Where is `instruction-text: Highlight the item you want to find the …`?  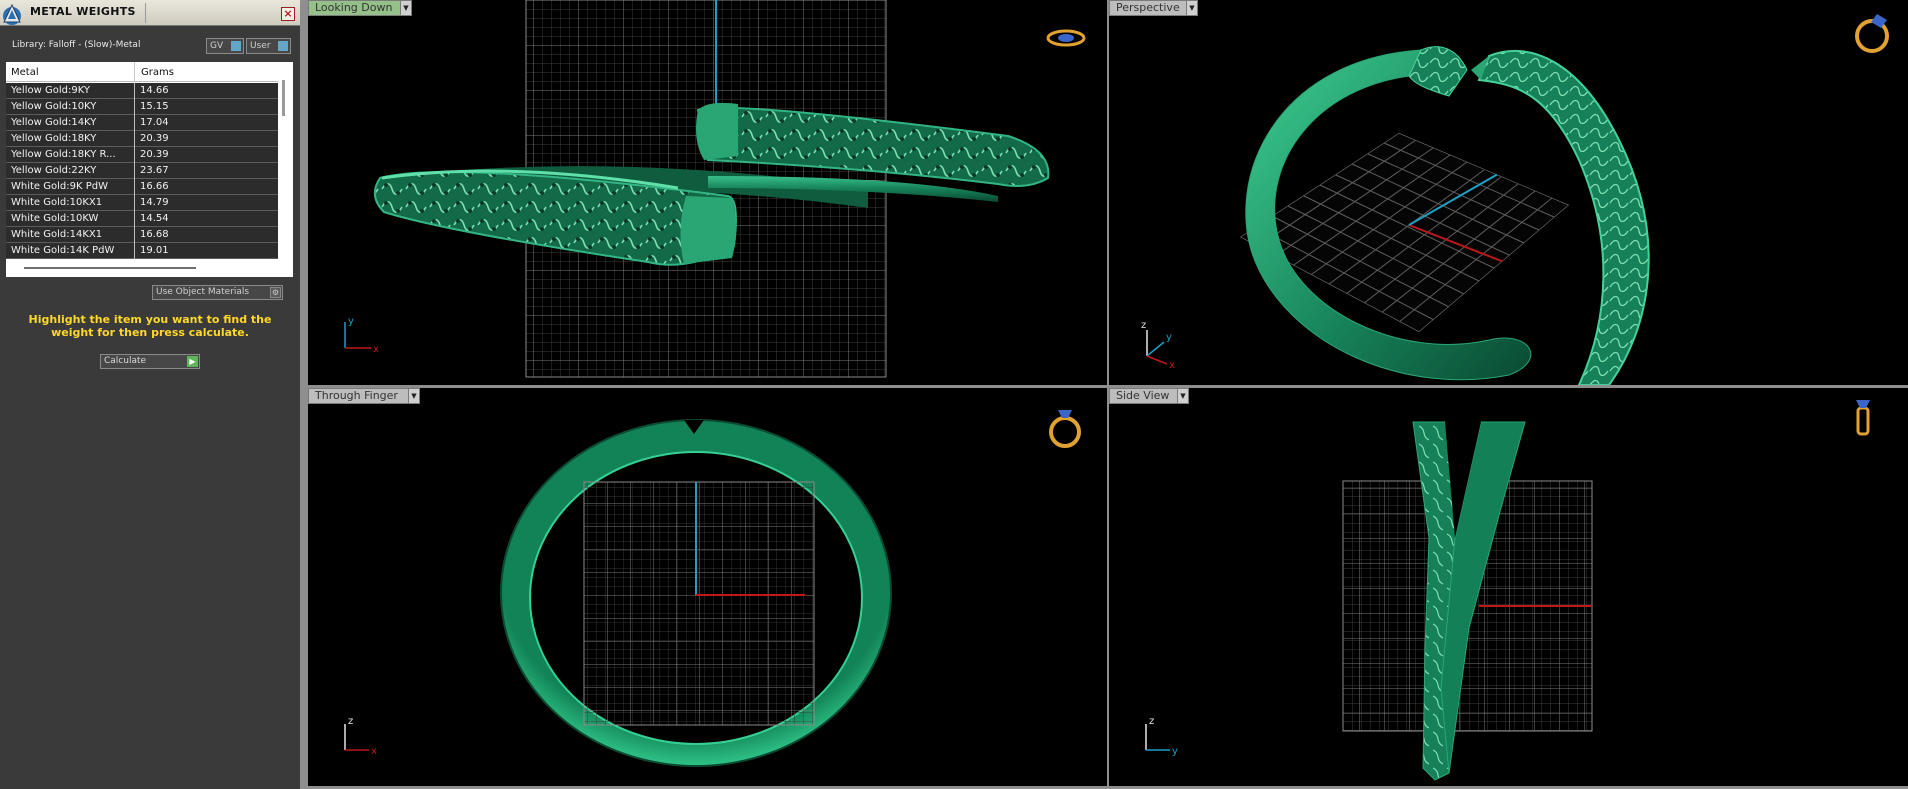
instruction-text: Highlight the item you want to find the … is located at coordinates (150, 326).